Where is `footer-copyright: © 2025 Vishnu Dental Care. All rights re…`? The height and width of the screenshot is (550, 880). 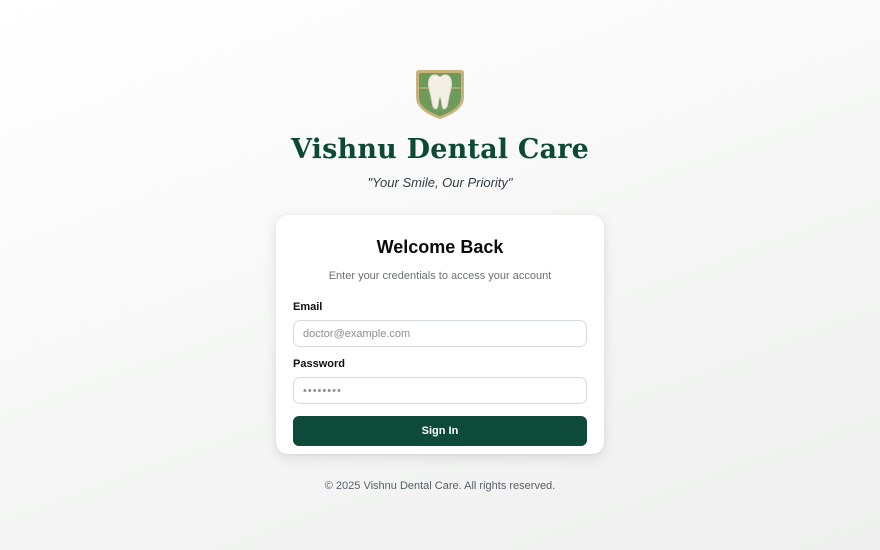
footer-copyright: © 2025 Vishnu Dental Care. All rights re… is located at coordinates (440, 486).